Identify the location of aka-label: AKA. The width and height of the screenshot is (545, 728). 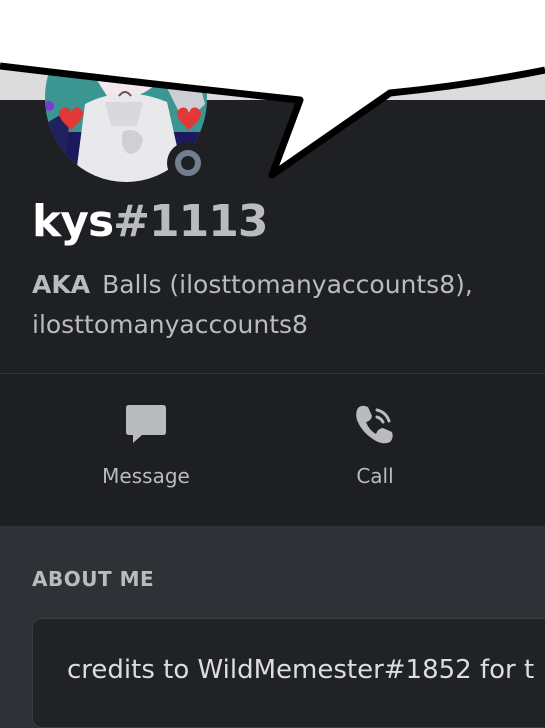
(61, 284).